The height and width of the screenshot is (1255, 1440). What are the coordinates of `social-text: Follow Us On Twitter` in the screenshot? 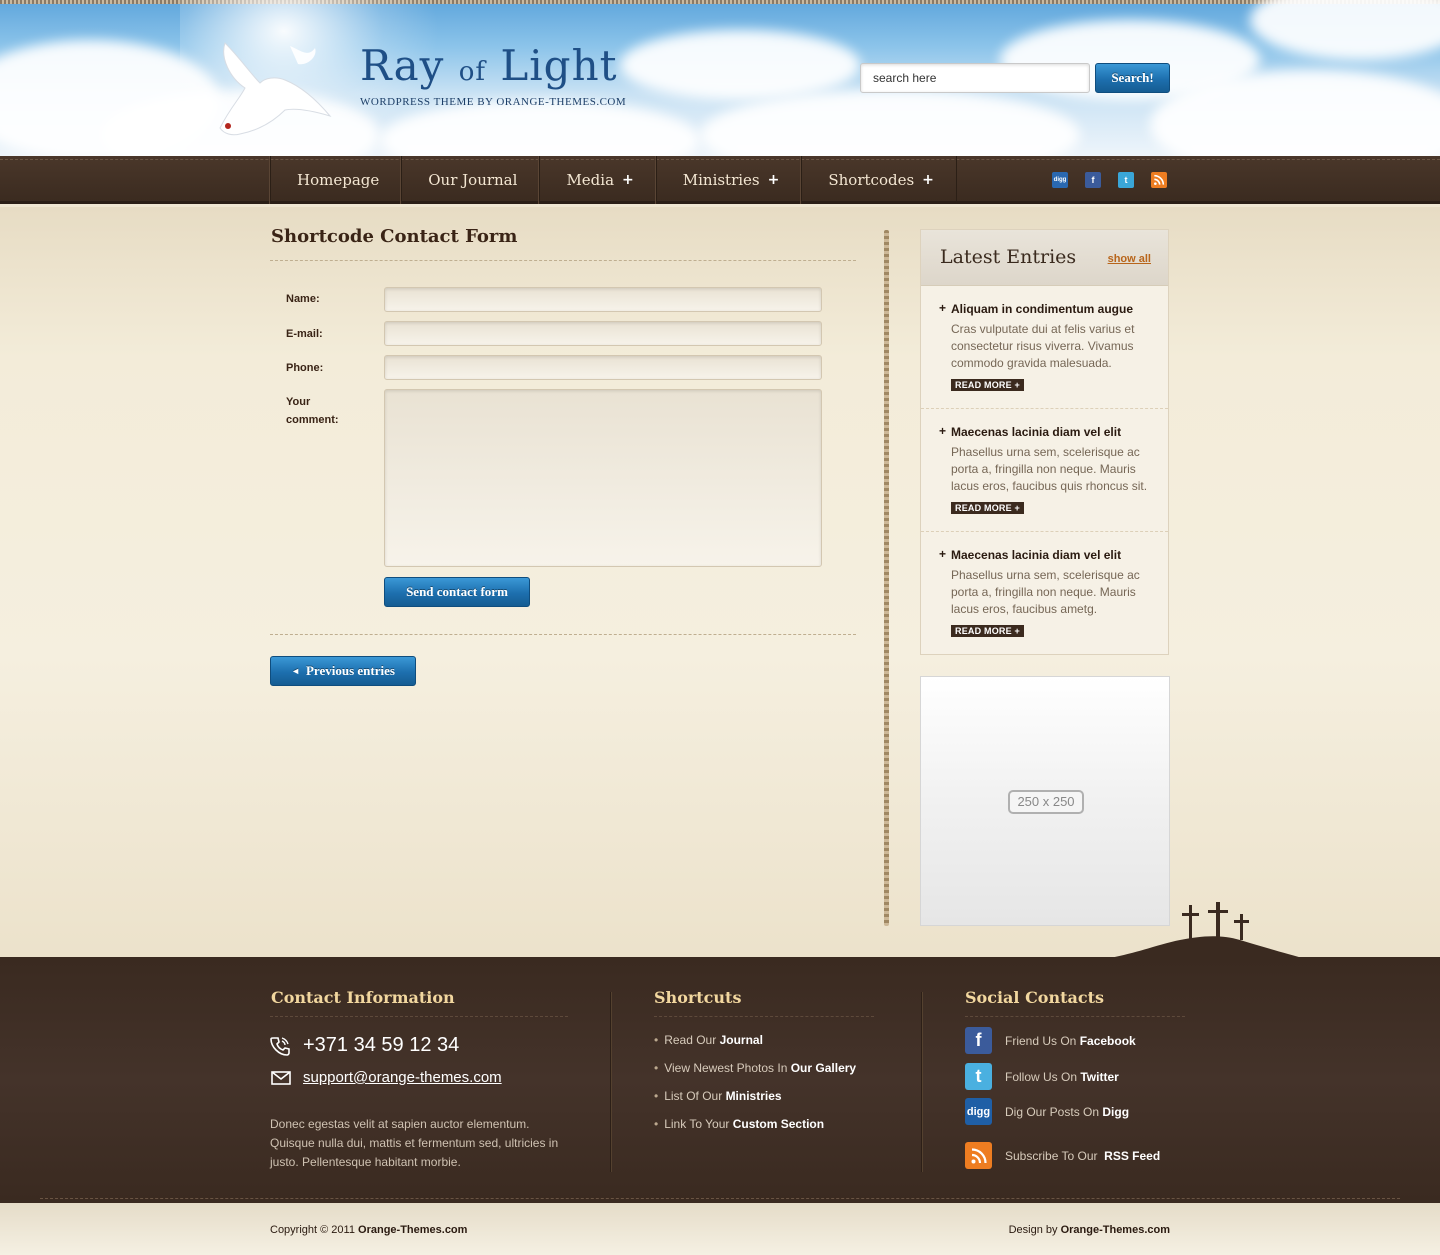 It's located at (1062, 1077).